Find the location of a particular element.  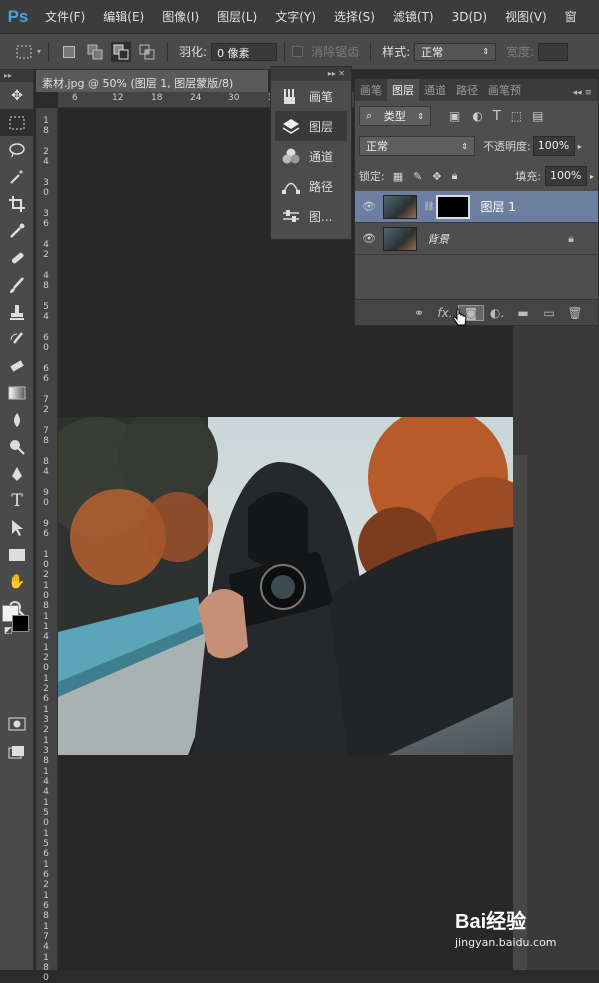

dodge-tool-icon is located at coordinates (17, 446).